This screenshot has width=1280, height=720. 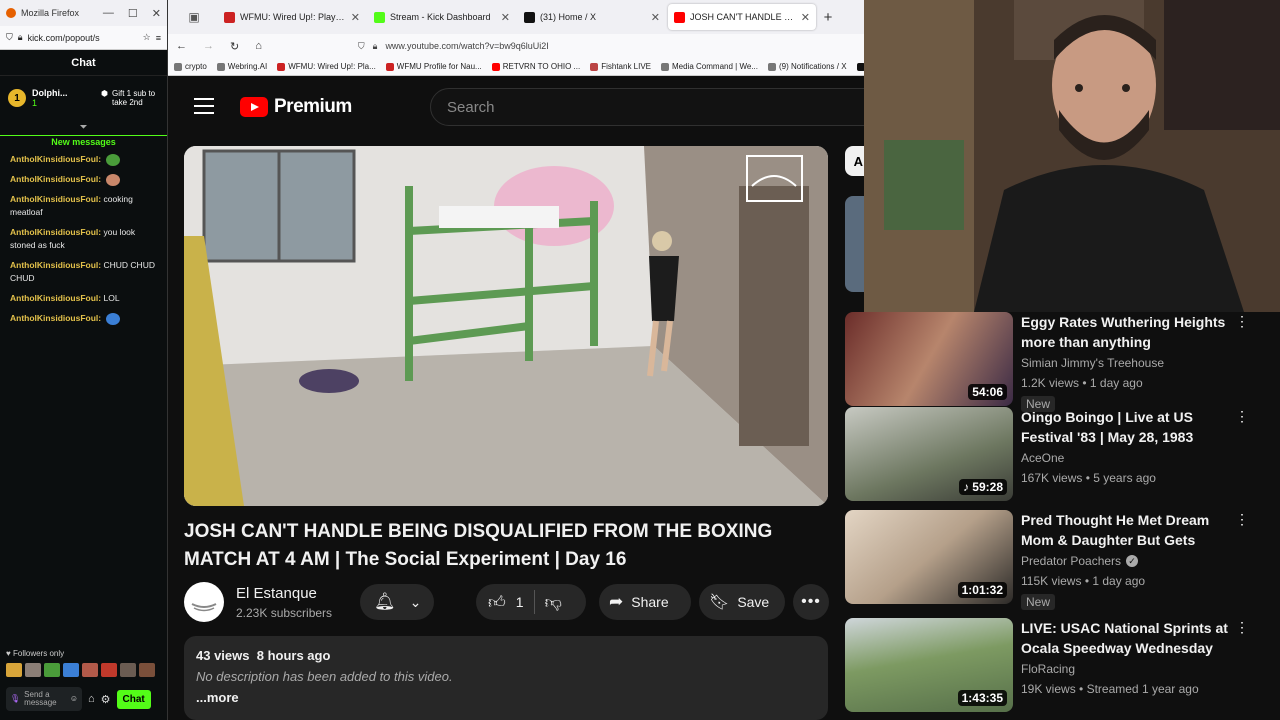 I want to click on video-thumbnail: ♪ 59:28, so click(x=929, y=454).